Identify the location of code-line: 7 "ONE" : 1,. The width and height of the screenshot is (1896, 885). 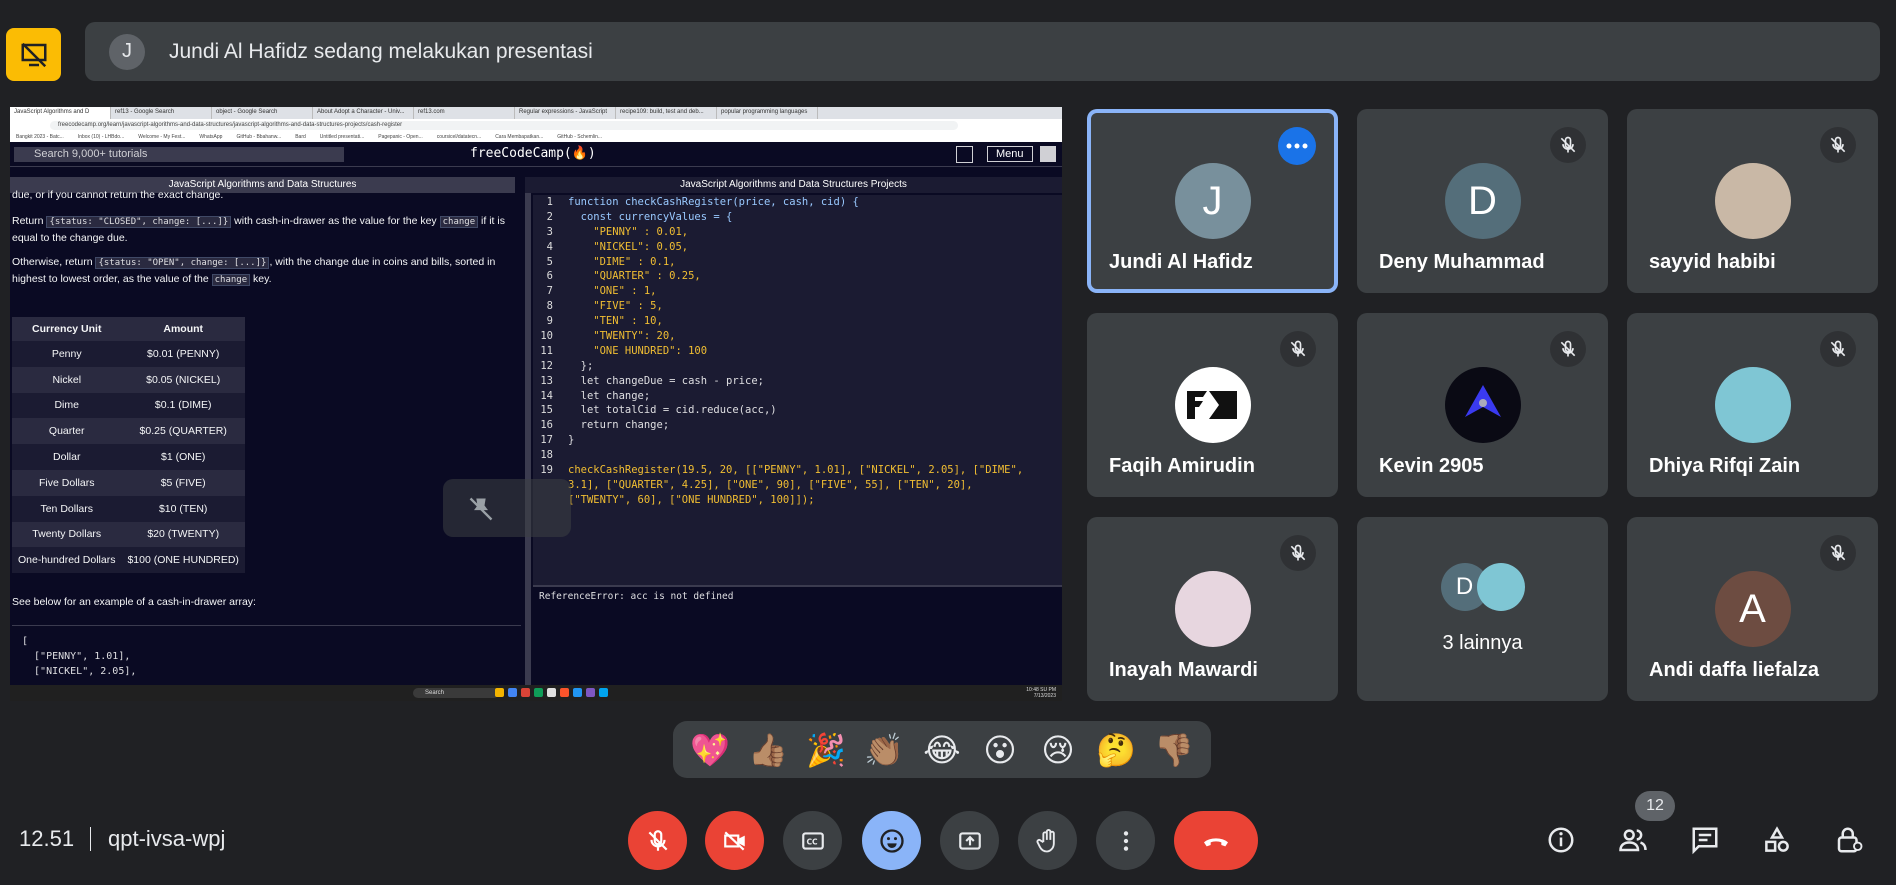
(797, 291).